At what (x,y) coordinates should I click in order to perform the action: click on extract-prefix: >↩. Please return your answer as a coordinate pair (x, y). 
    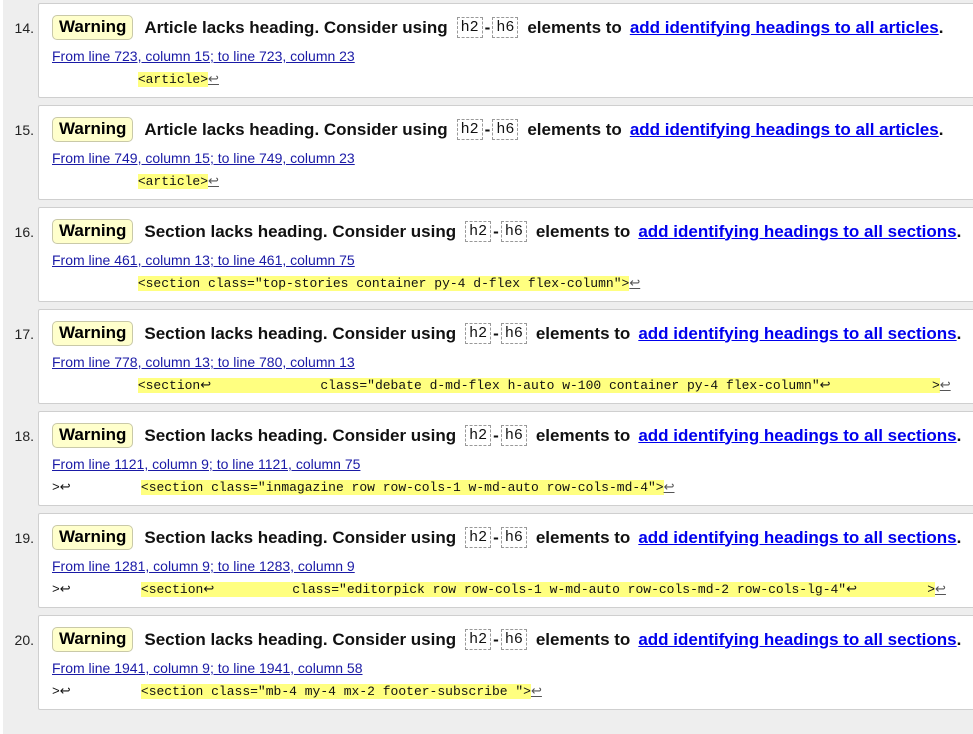
    Looking at the image, I should click on (96, 487).